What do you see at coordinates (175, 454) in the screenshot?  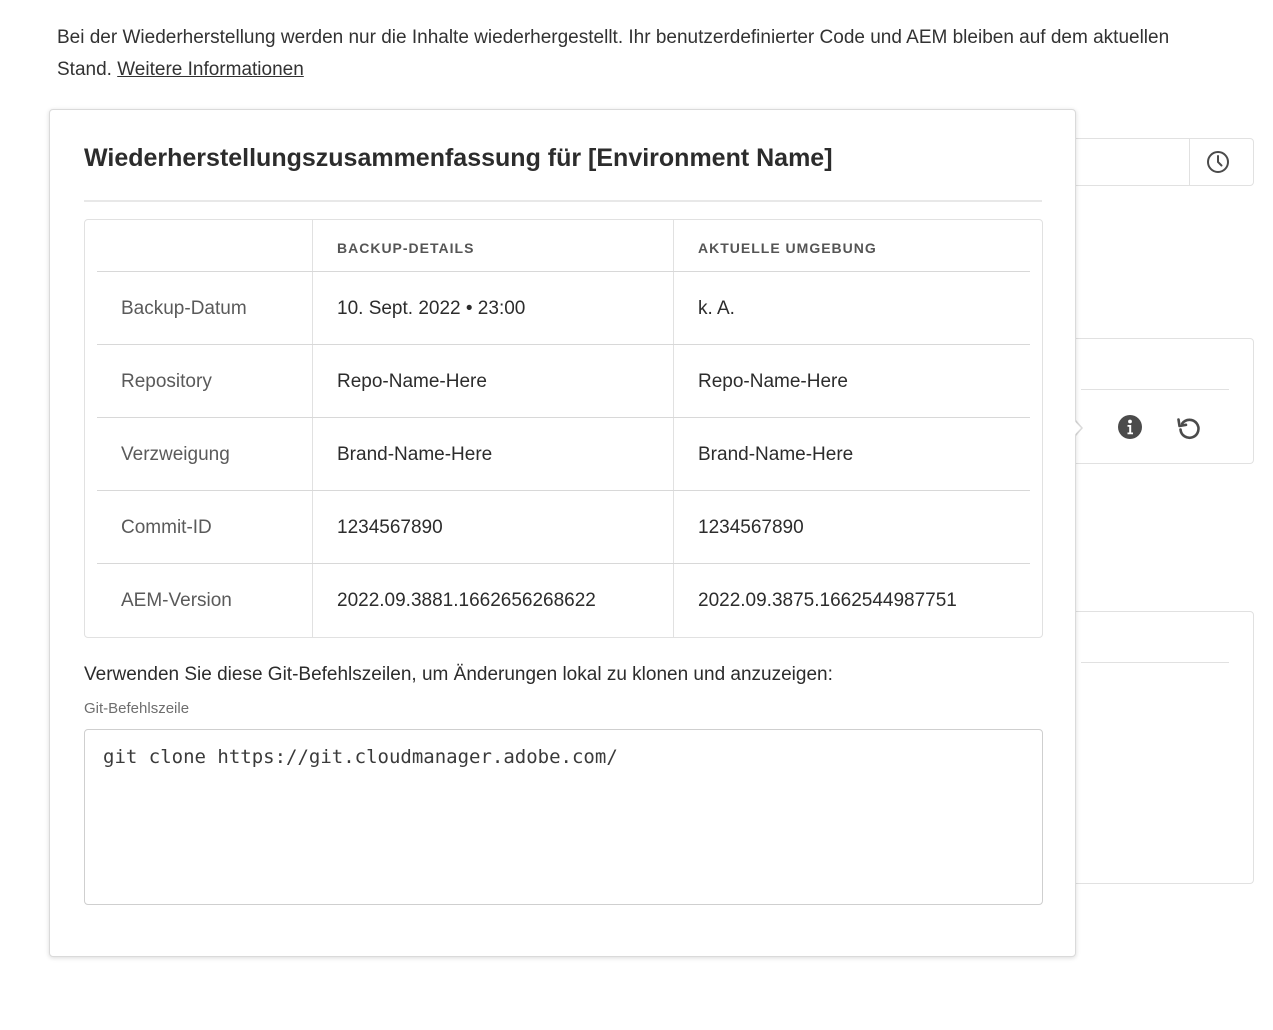 I see `row-label: Verzweigung` at bounding box center [175, 454].